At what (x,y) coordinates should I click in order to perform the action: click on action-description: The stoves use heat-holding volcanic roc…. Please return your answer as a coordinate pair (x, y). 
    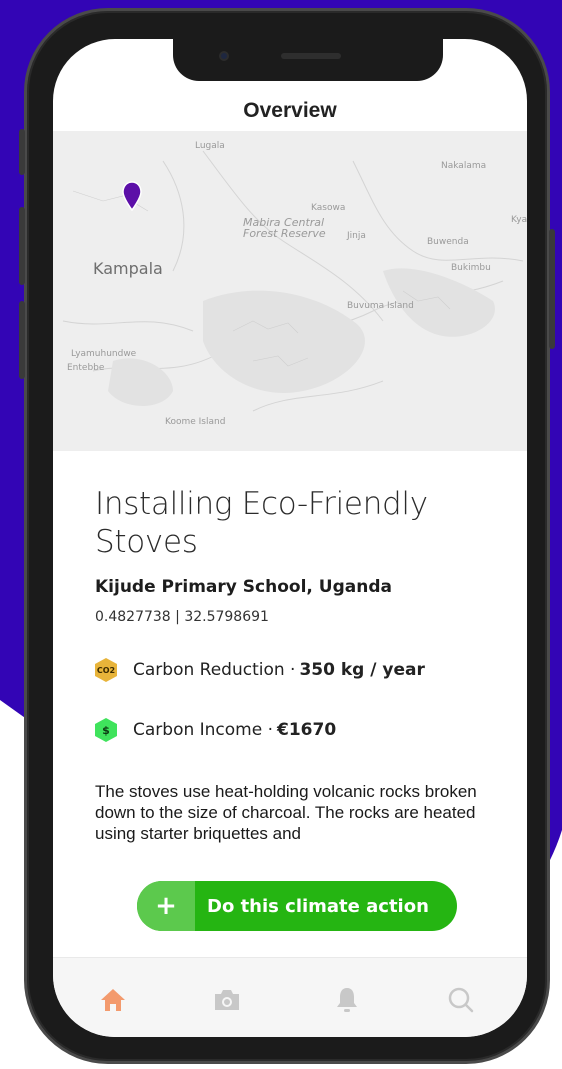
    Looking at the image, I should click on (286, 812).